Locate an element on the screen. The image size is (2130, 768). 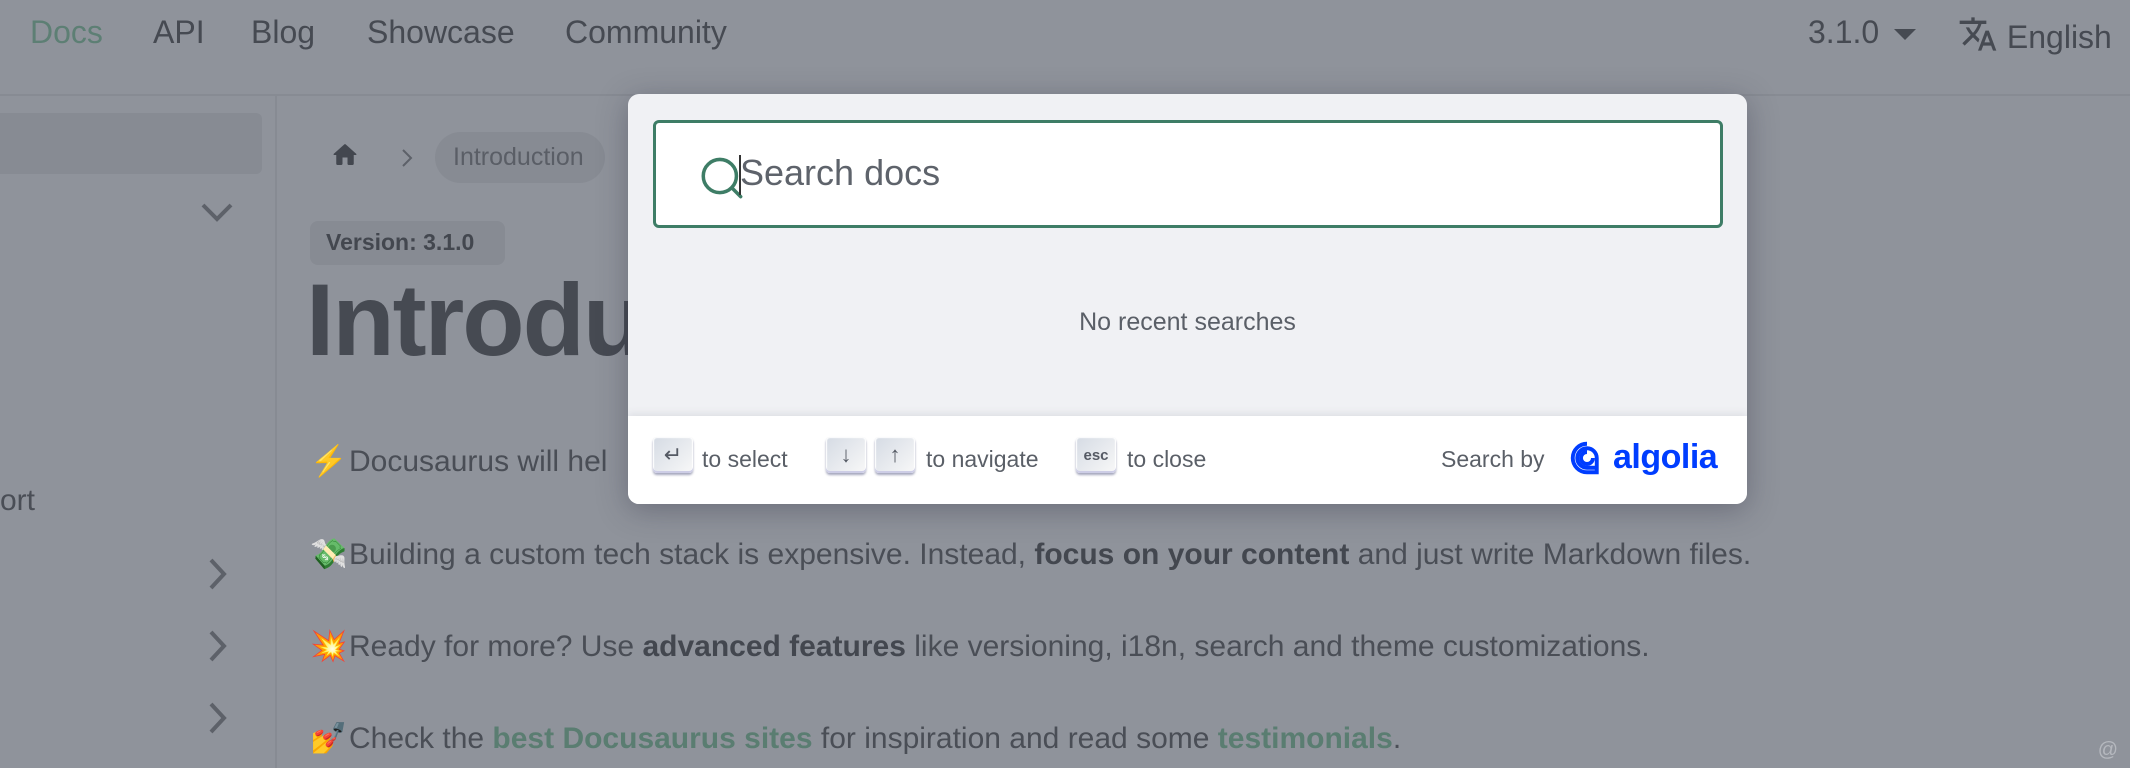
language-label: English is located at coordinates (2059, 37).